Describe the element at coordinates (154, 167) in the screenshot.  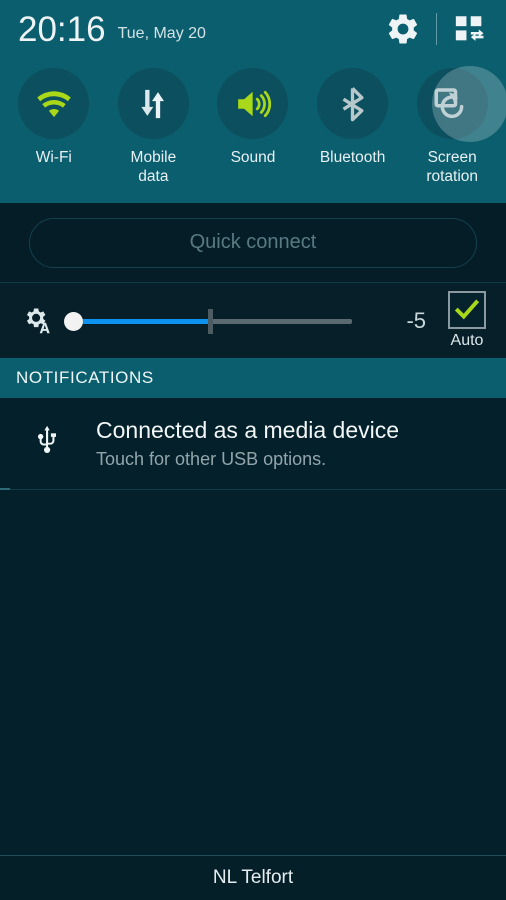
I see `toggle-mobile-data-label: Mobile data` at that location.